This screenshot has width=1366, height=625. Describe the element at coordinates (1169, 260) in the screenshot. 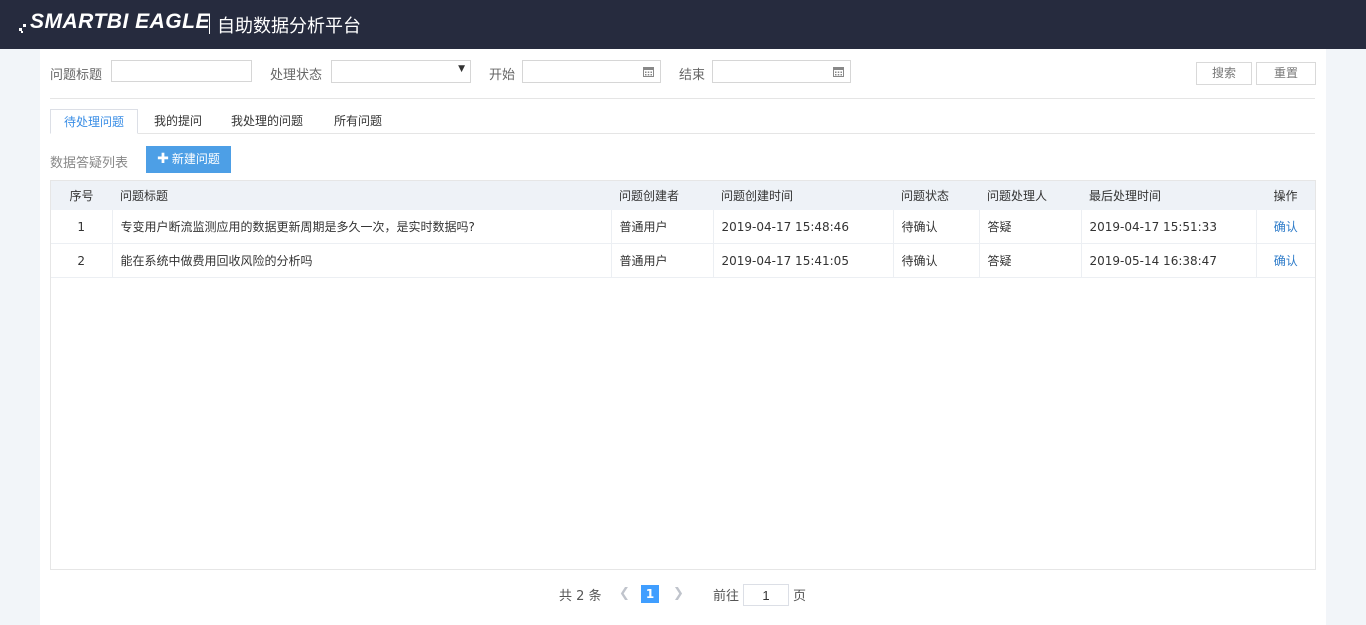

I see `row-last-time: 2019-05-14 16:38:47` at that location.